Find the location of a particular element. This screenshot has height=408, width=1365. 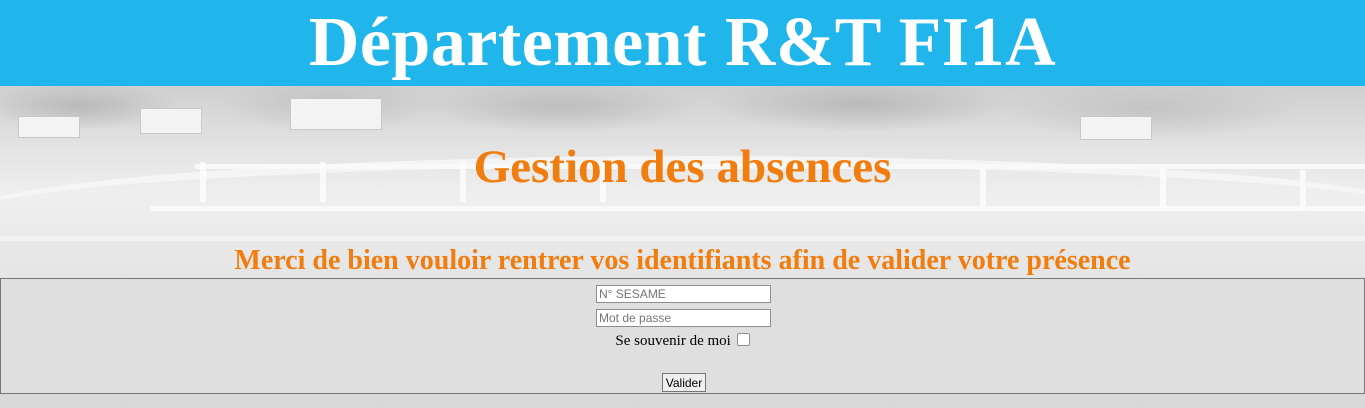

page-title: Département R&T FI1A is located at coordinates (682, 42).